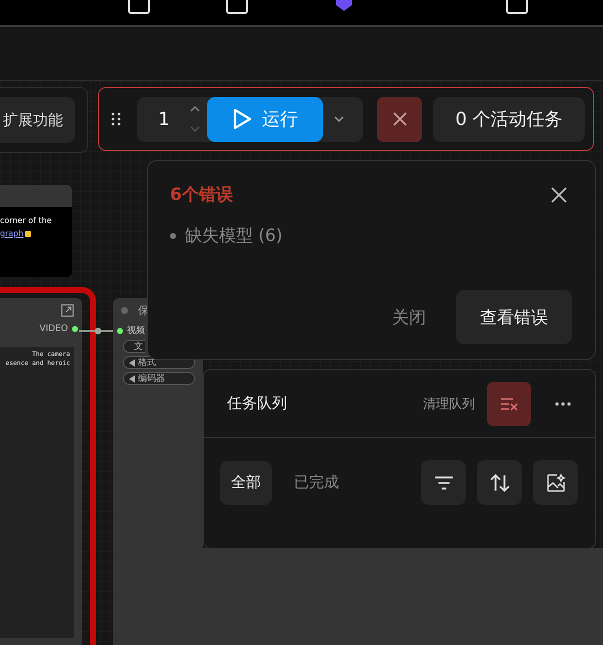 This screenshot has width=603, height=645. Describe the element at coordinates (563, 404) in the screenshot. I see `more-icon` at that location.